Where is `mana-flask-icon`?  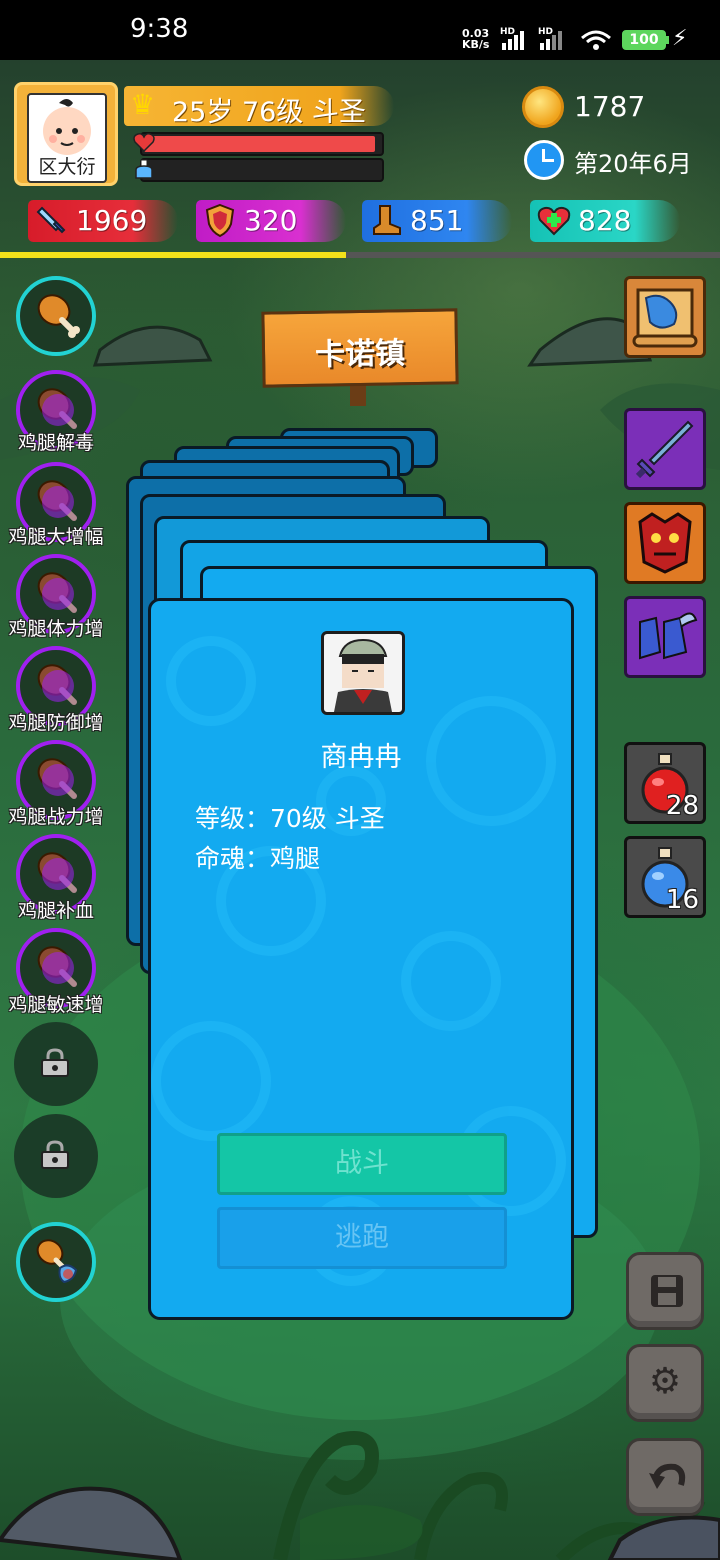 mana-flask-icon is located at coordinates (144, 172).